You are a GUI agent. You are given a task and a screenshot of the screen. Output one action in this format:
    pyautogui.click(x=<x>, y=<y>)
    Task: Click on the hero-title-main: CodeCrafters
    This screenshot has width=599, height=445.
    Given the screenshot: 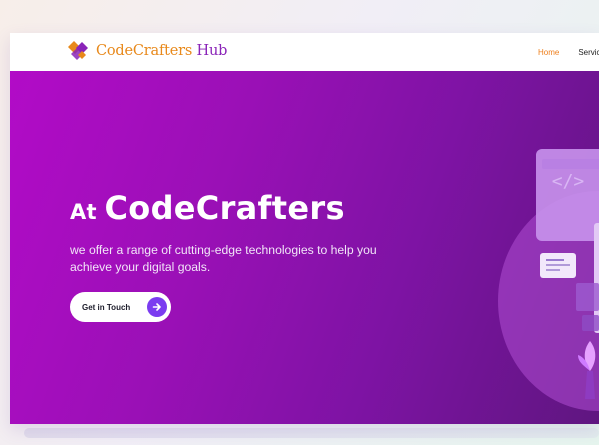 What is the action you would take?
    pyautogui.click(x=224, y=208)
    